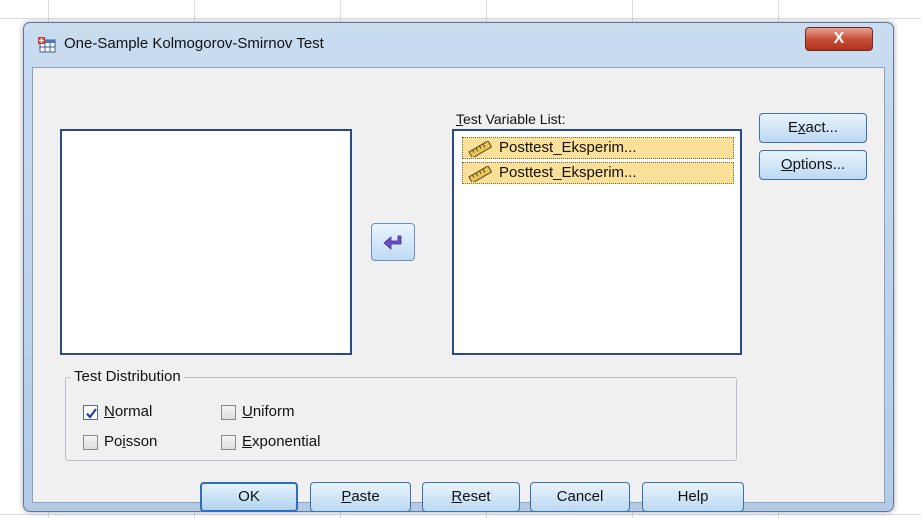  I want to click on label-text: niform, so click(273, 411).